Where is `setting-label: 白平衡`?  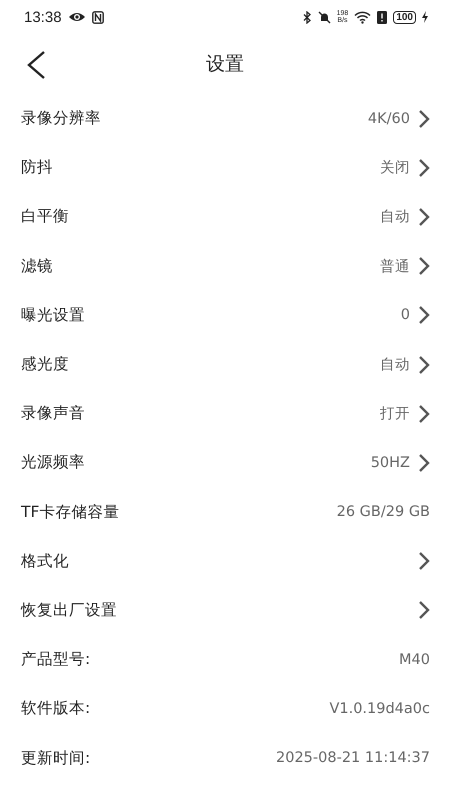
setting-label: 白平衡 is located at coordinates (45, 217).